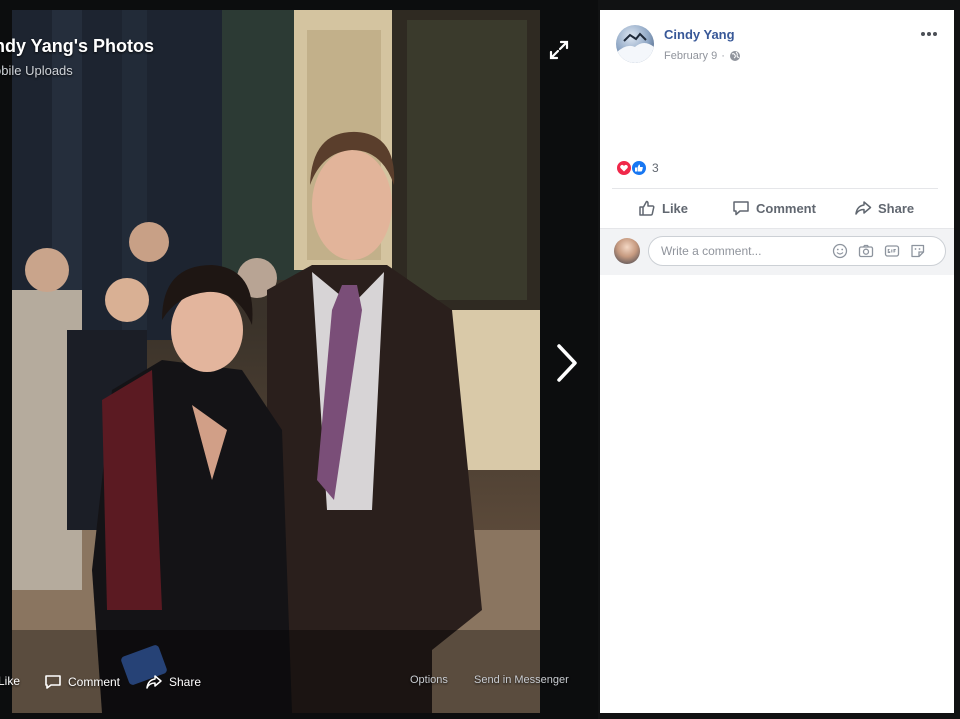  I want to click on viewer-comment-button: Comment, so click(82, 682).